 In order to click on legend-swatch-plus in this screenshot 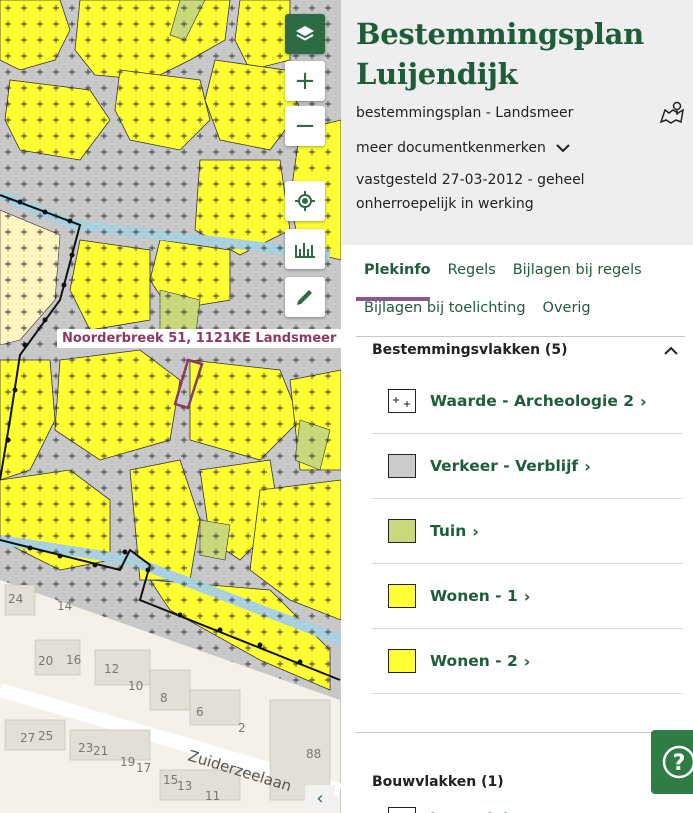, I will do `click(402, 401)`.